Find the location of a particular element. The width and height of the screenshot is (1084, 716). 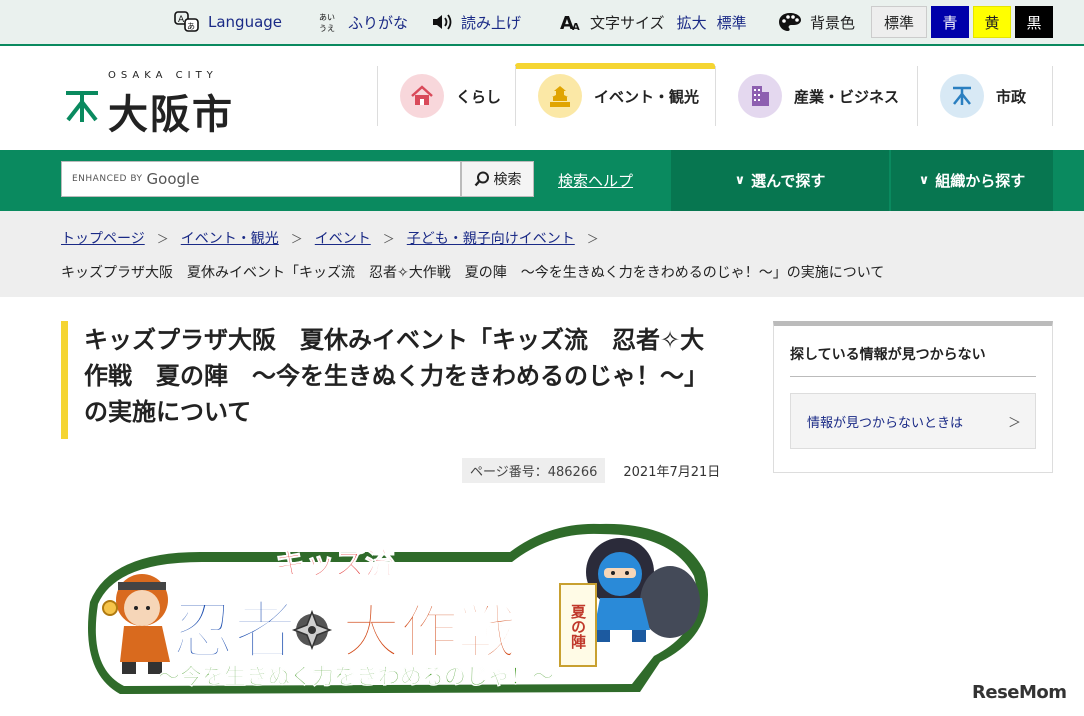

castle-icon is located at coordinates (560, 96).